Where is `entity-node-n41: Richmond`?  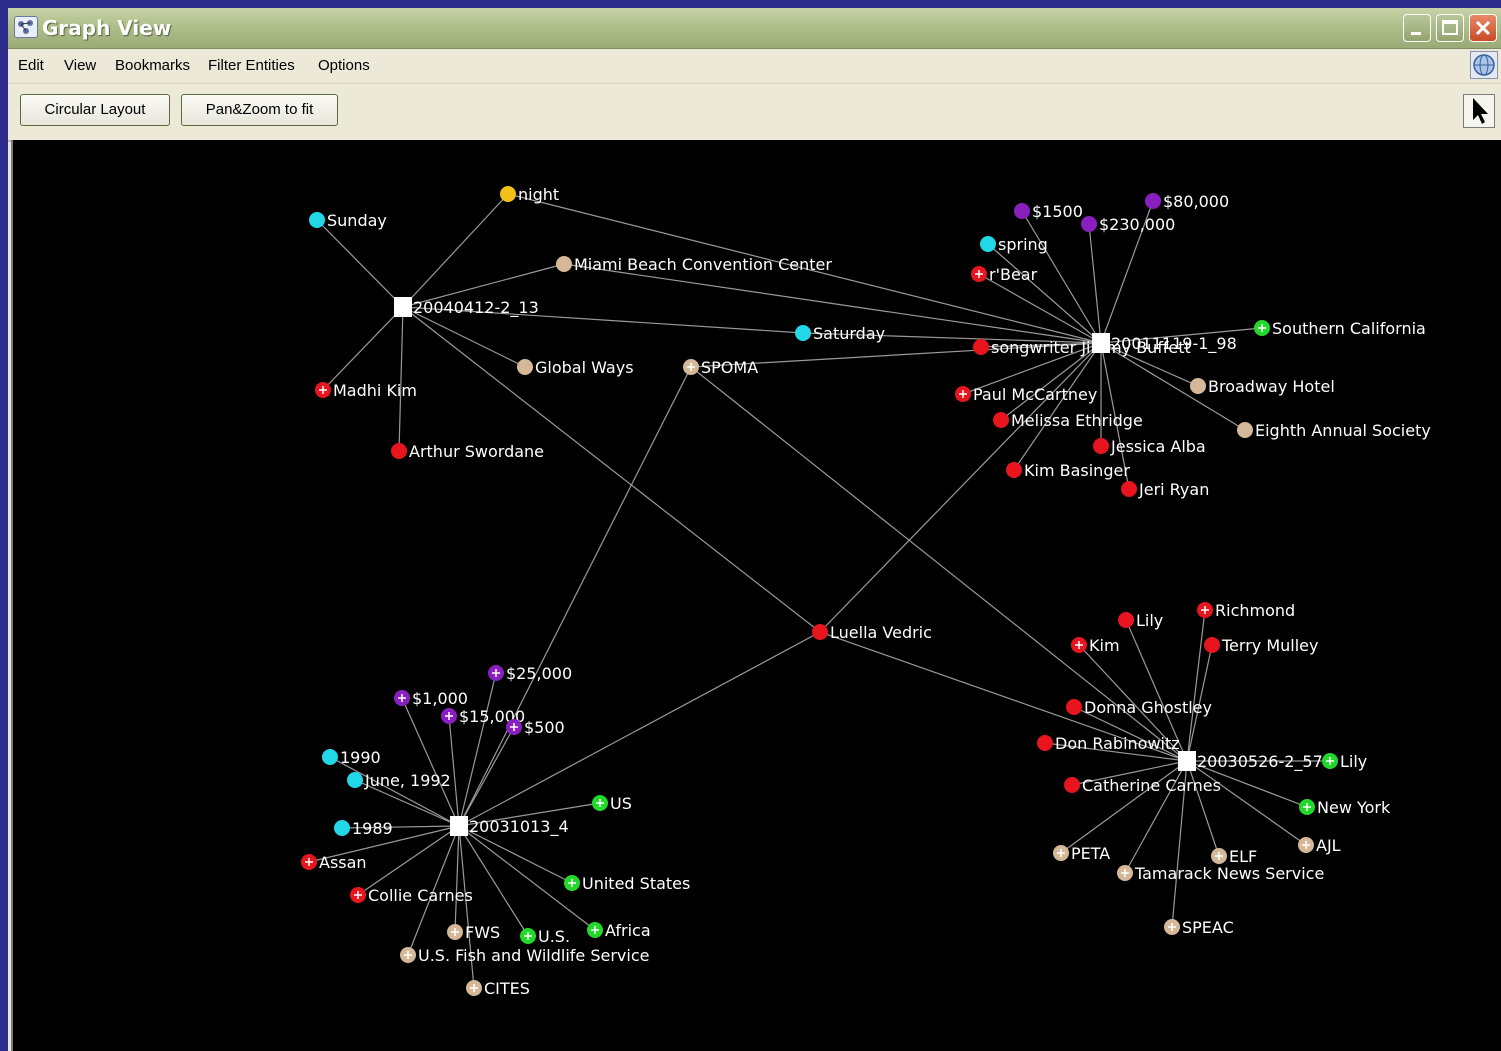 entity-node-n41: Richmond is located at coordinates (1246, 610).